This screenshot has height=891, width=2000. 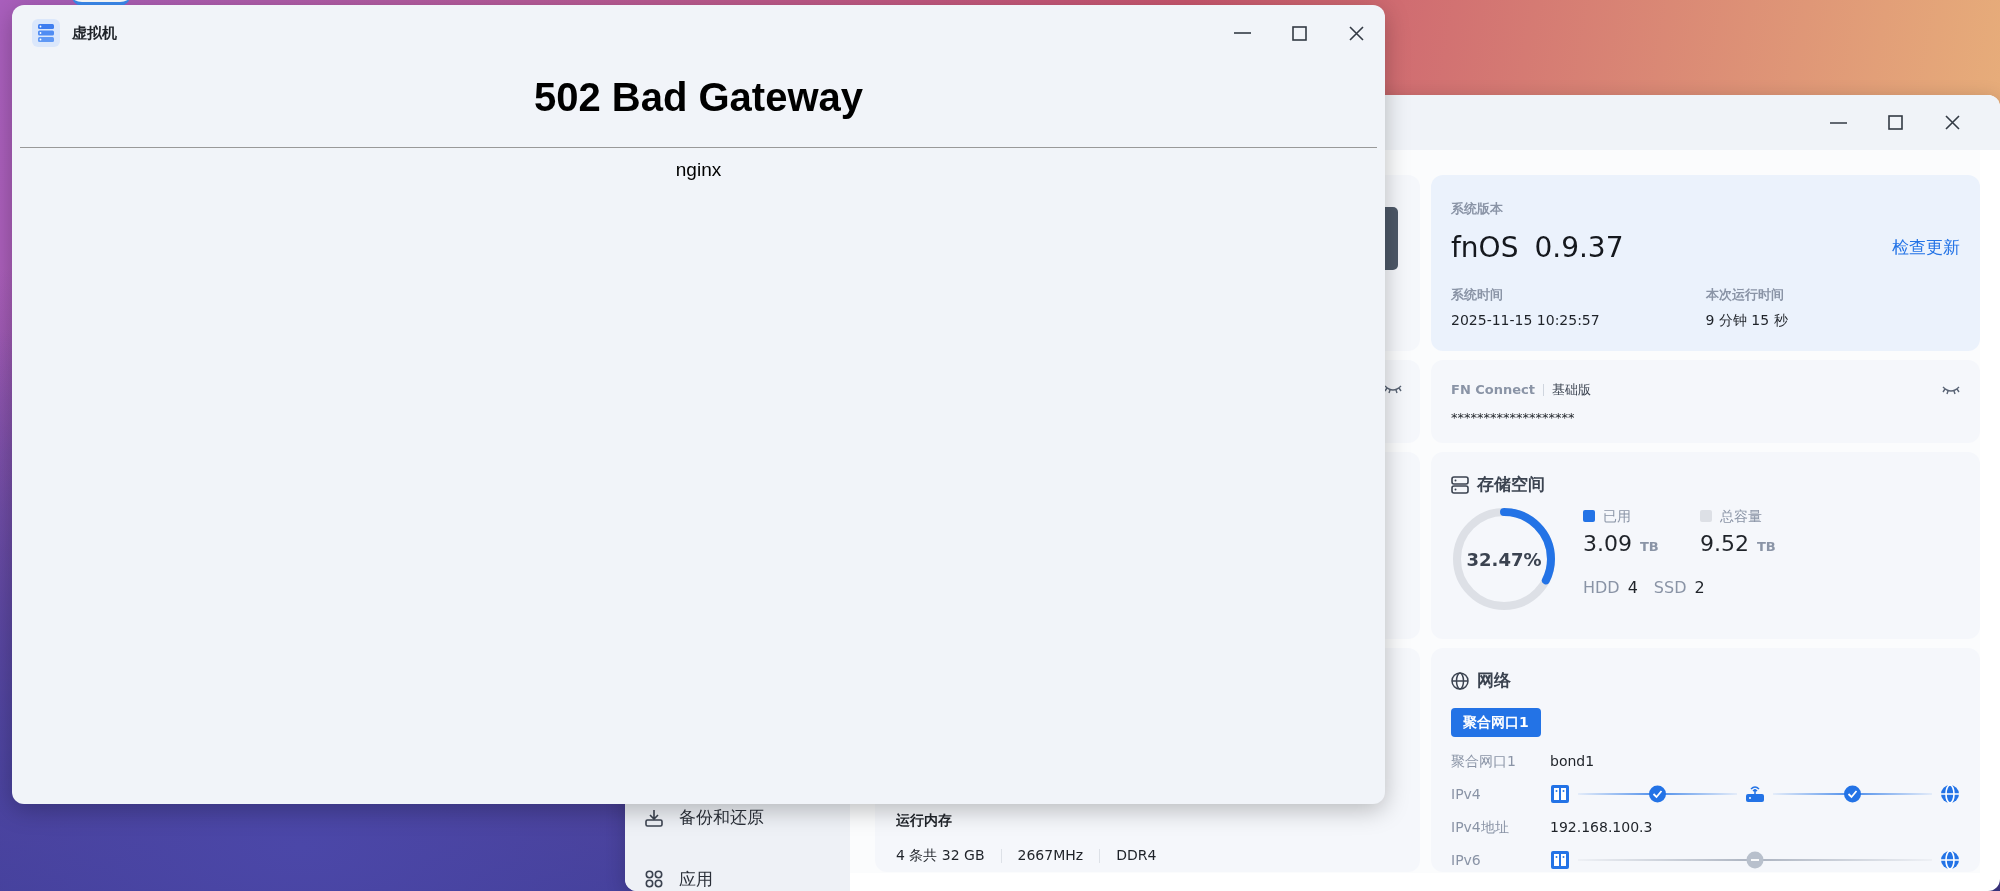 I want to click on masked-id: *******************, so click(x=1513, y=417).